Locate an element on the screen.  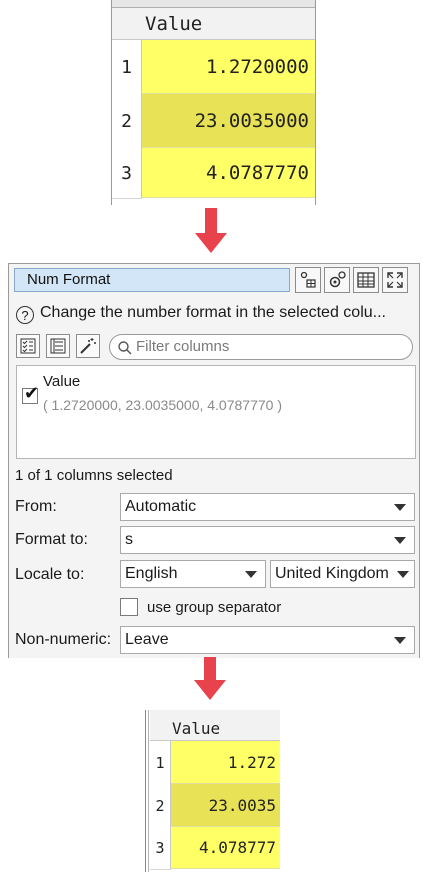
toolbar-strip is located at coordinates (213, 4).